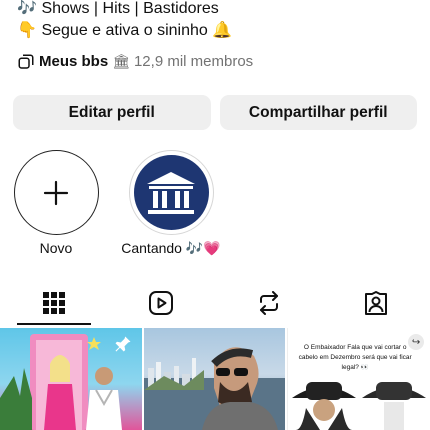  Describe the element at coordinates (26, 61) in the screenshot. I see `broadcast-channel-icon` at that location.